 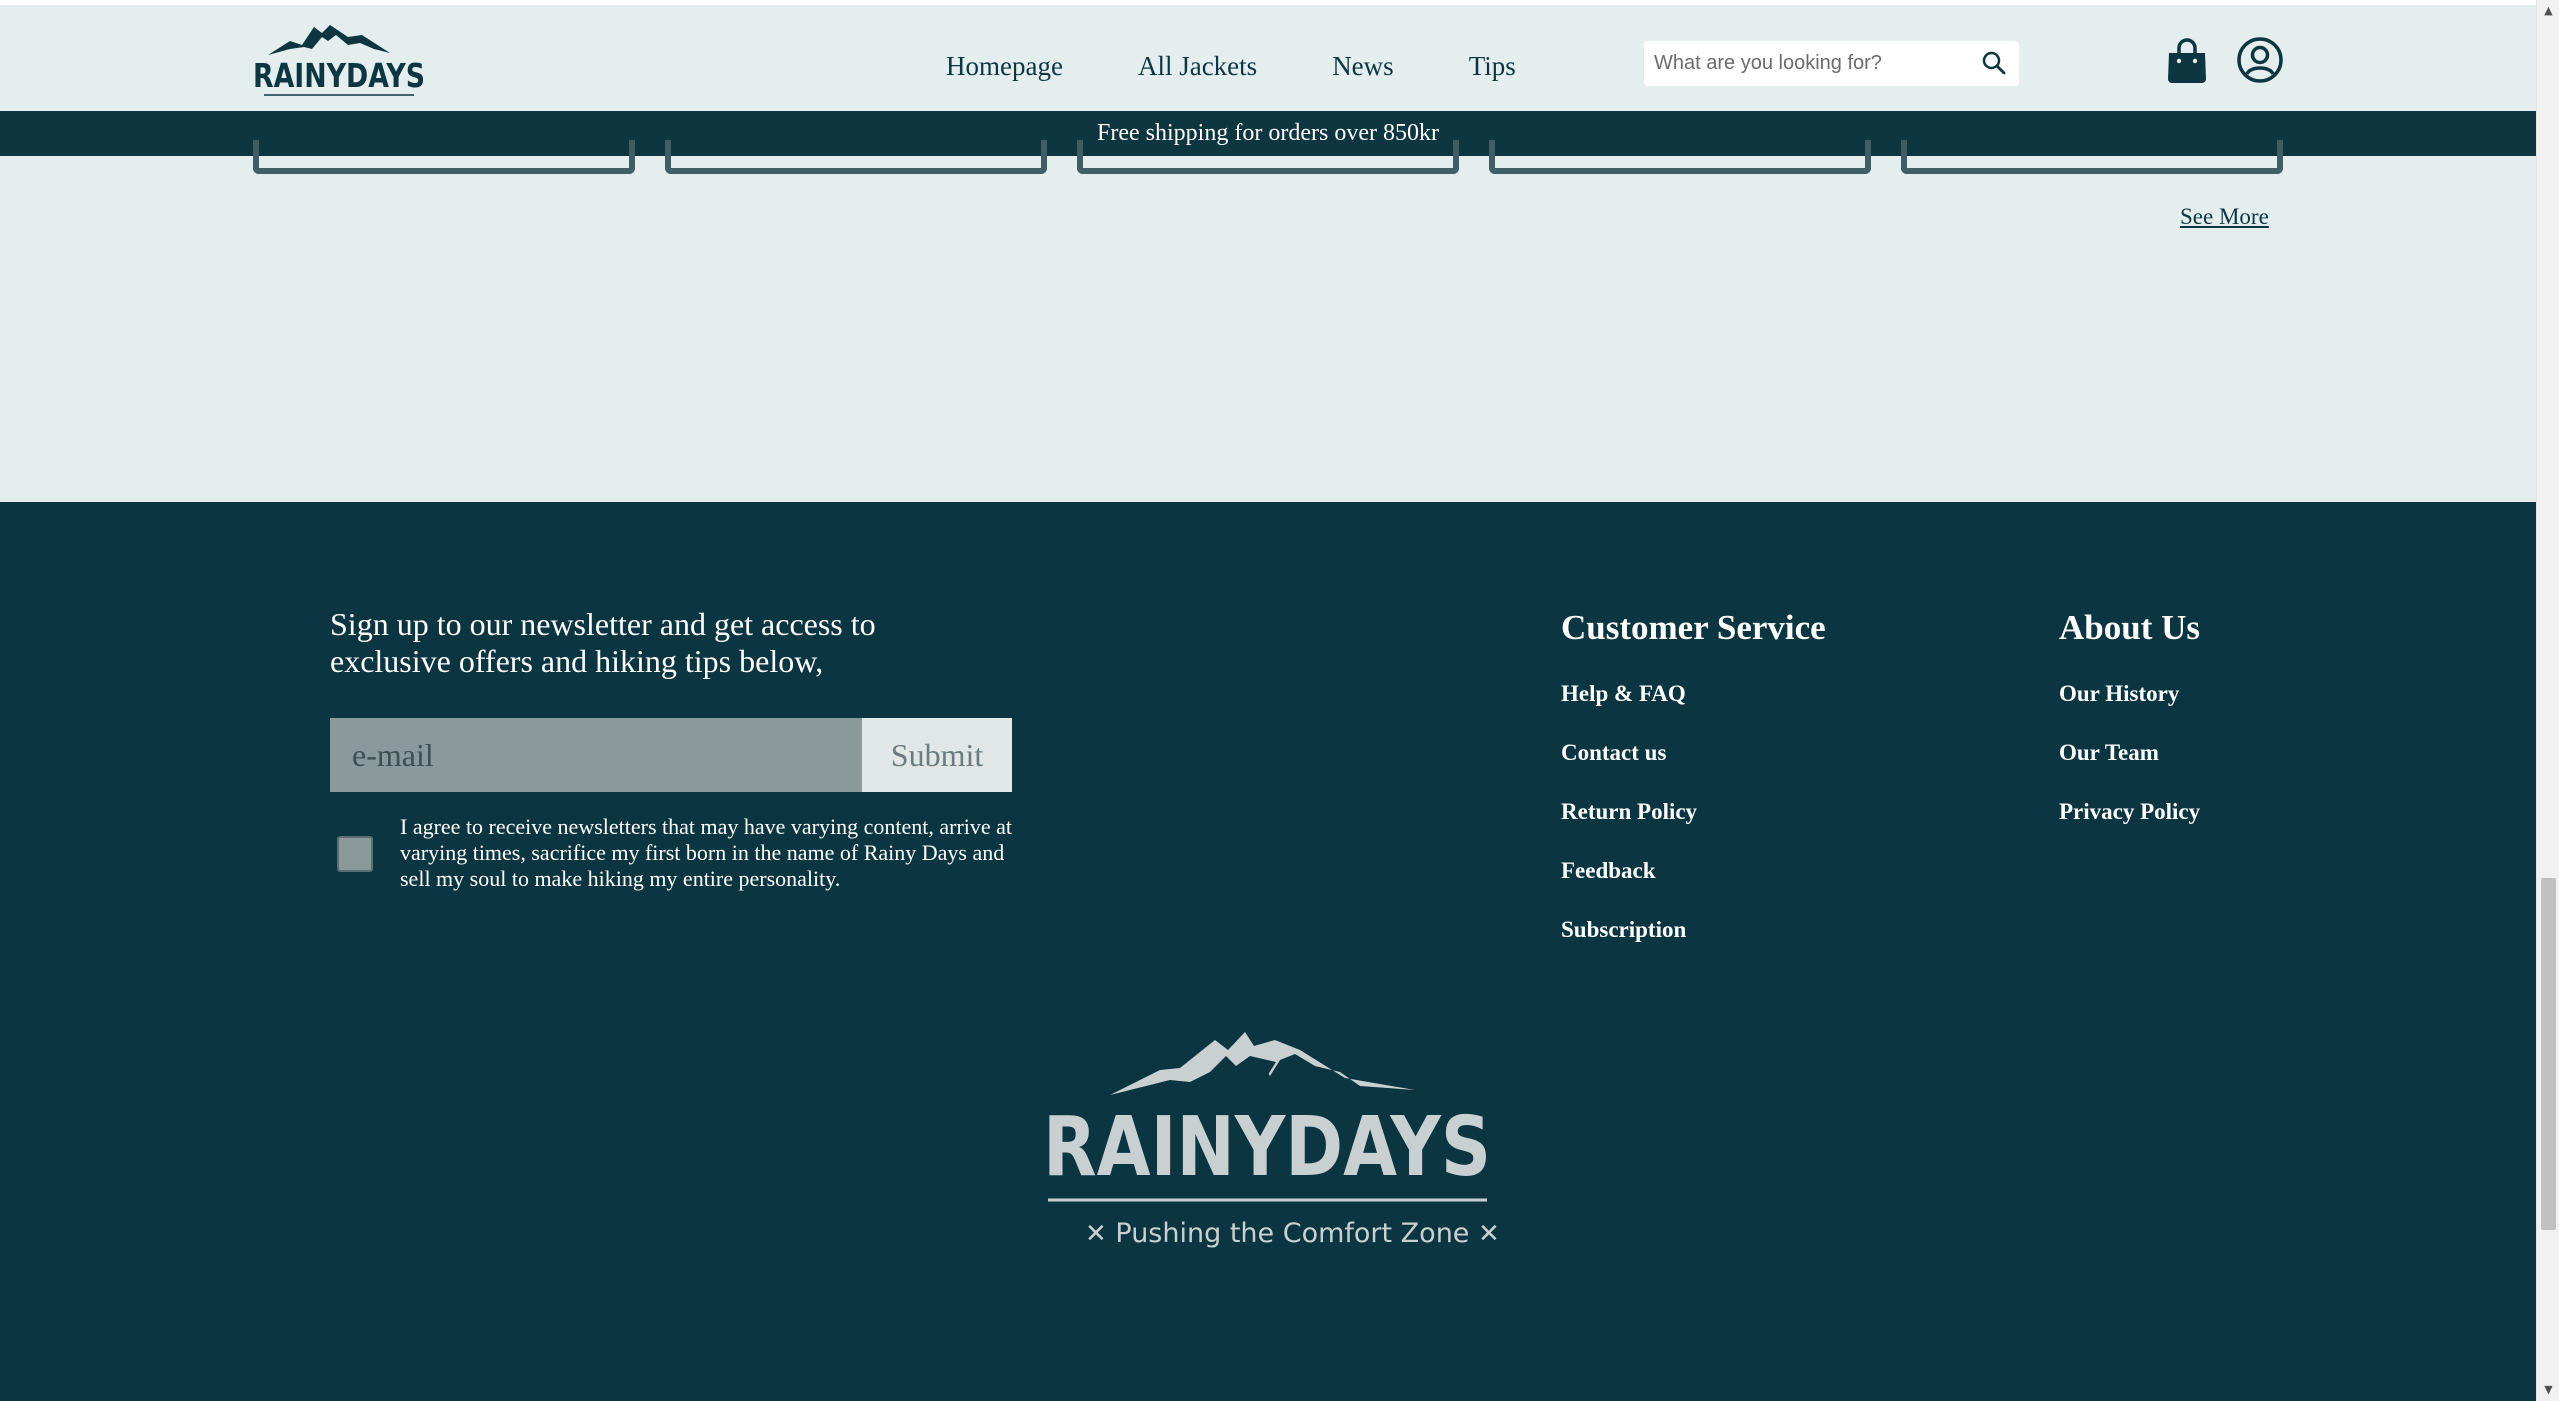 I want to click on rainydays-logo: RAINYDAYS, so click(x=339, y=59).